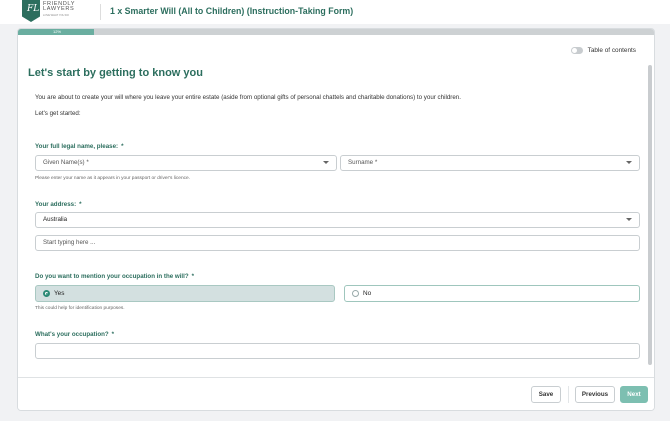  Describe the element at coordinates (66, 162) in the screenshot. I see `given-name-placeholder: Given Name(s) *` at that location.